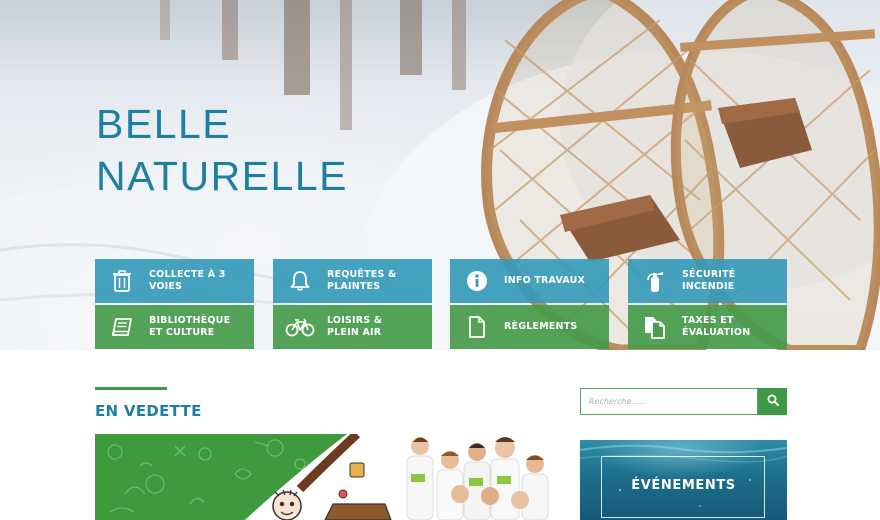 Image resolution: width=880 pixels, height=520 pixels. What do you see at coordinates (190, 326) in the screenshot?
I see `tile-label: BIBLIOTHÈQUE ET CULTURE` at bounding box center [190, 326].